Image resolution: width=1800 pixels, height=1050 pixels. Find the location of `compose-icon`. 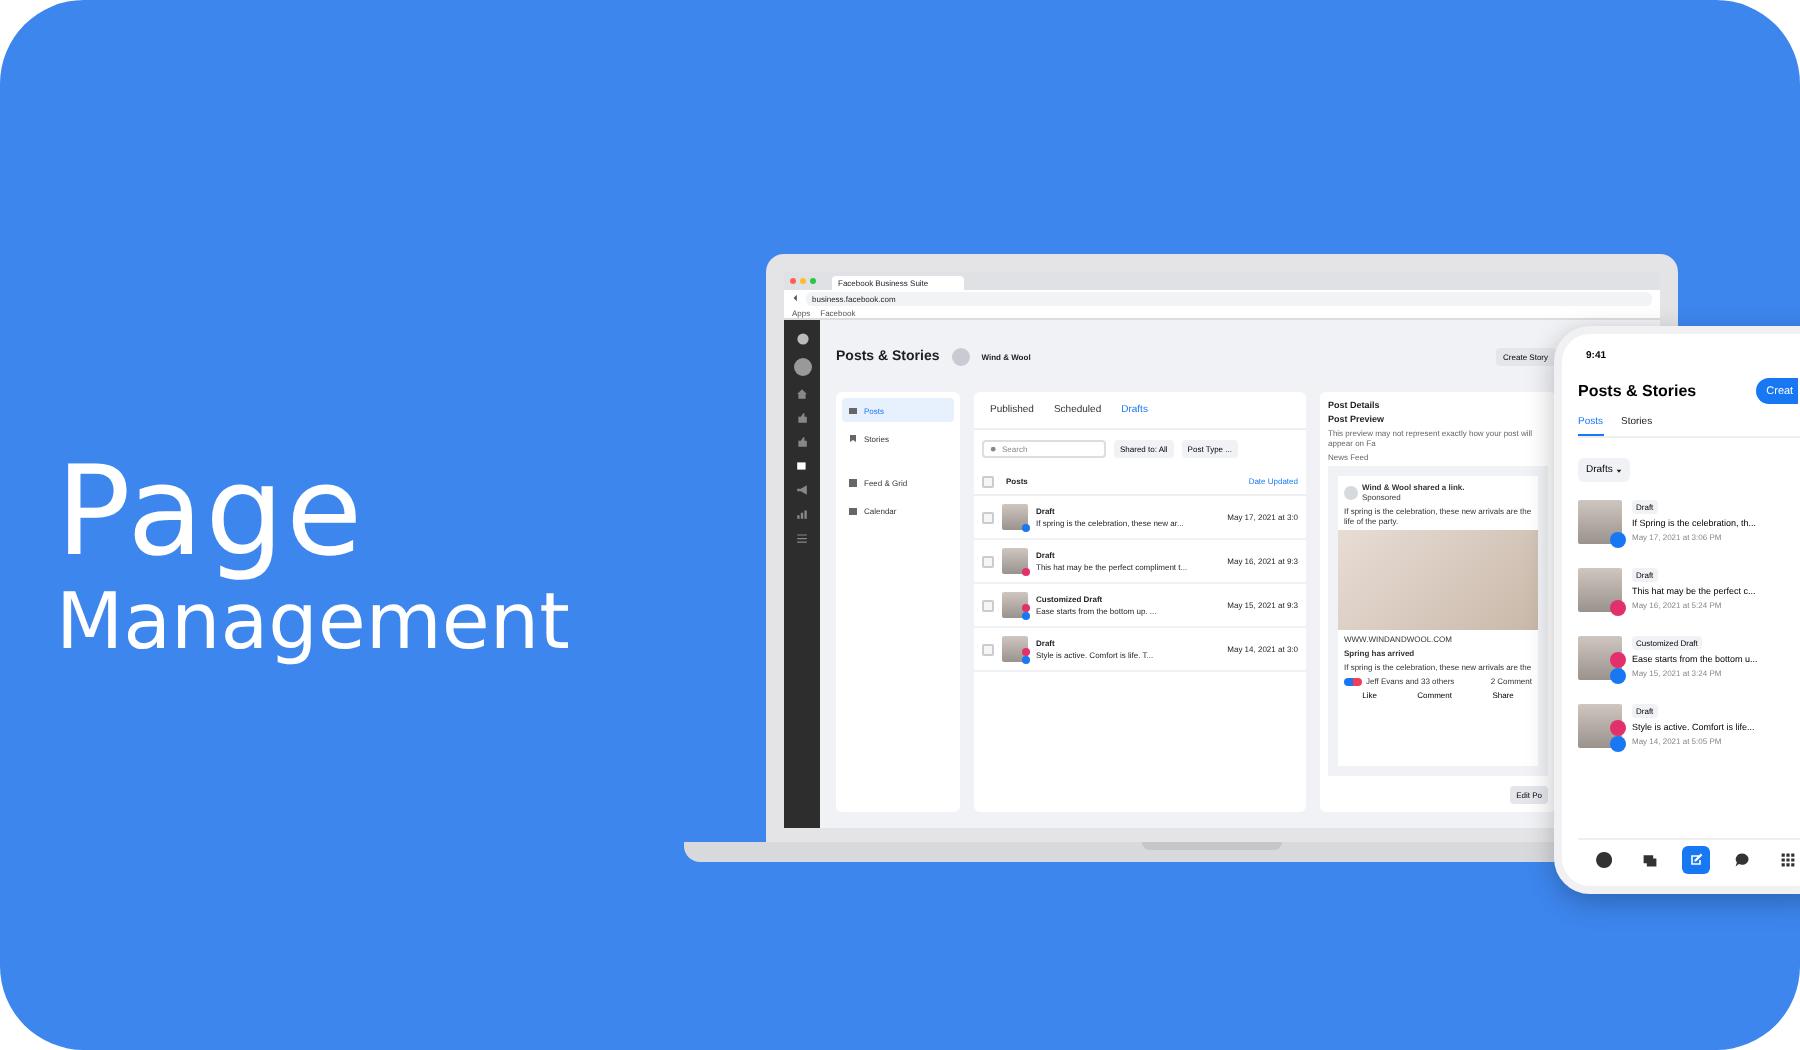

compose-icon is located at coordinates (1696, 859).